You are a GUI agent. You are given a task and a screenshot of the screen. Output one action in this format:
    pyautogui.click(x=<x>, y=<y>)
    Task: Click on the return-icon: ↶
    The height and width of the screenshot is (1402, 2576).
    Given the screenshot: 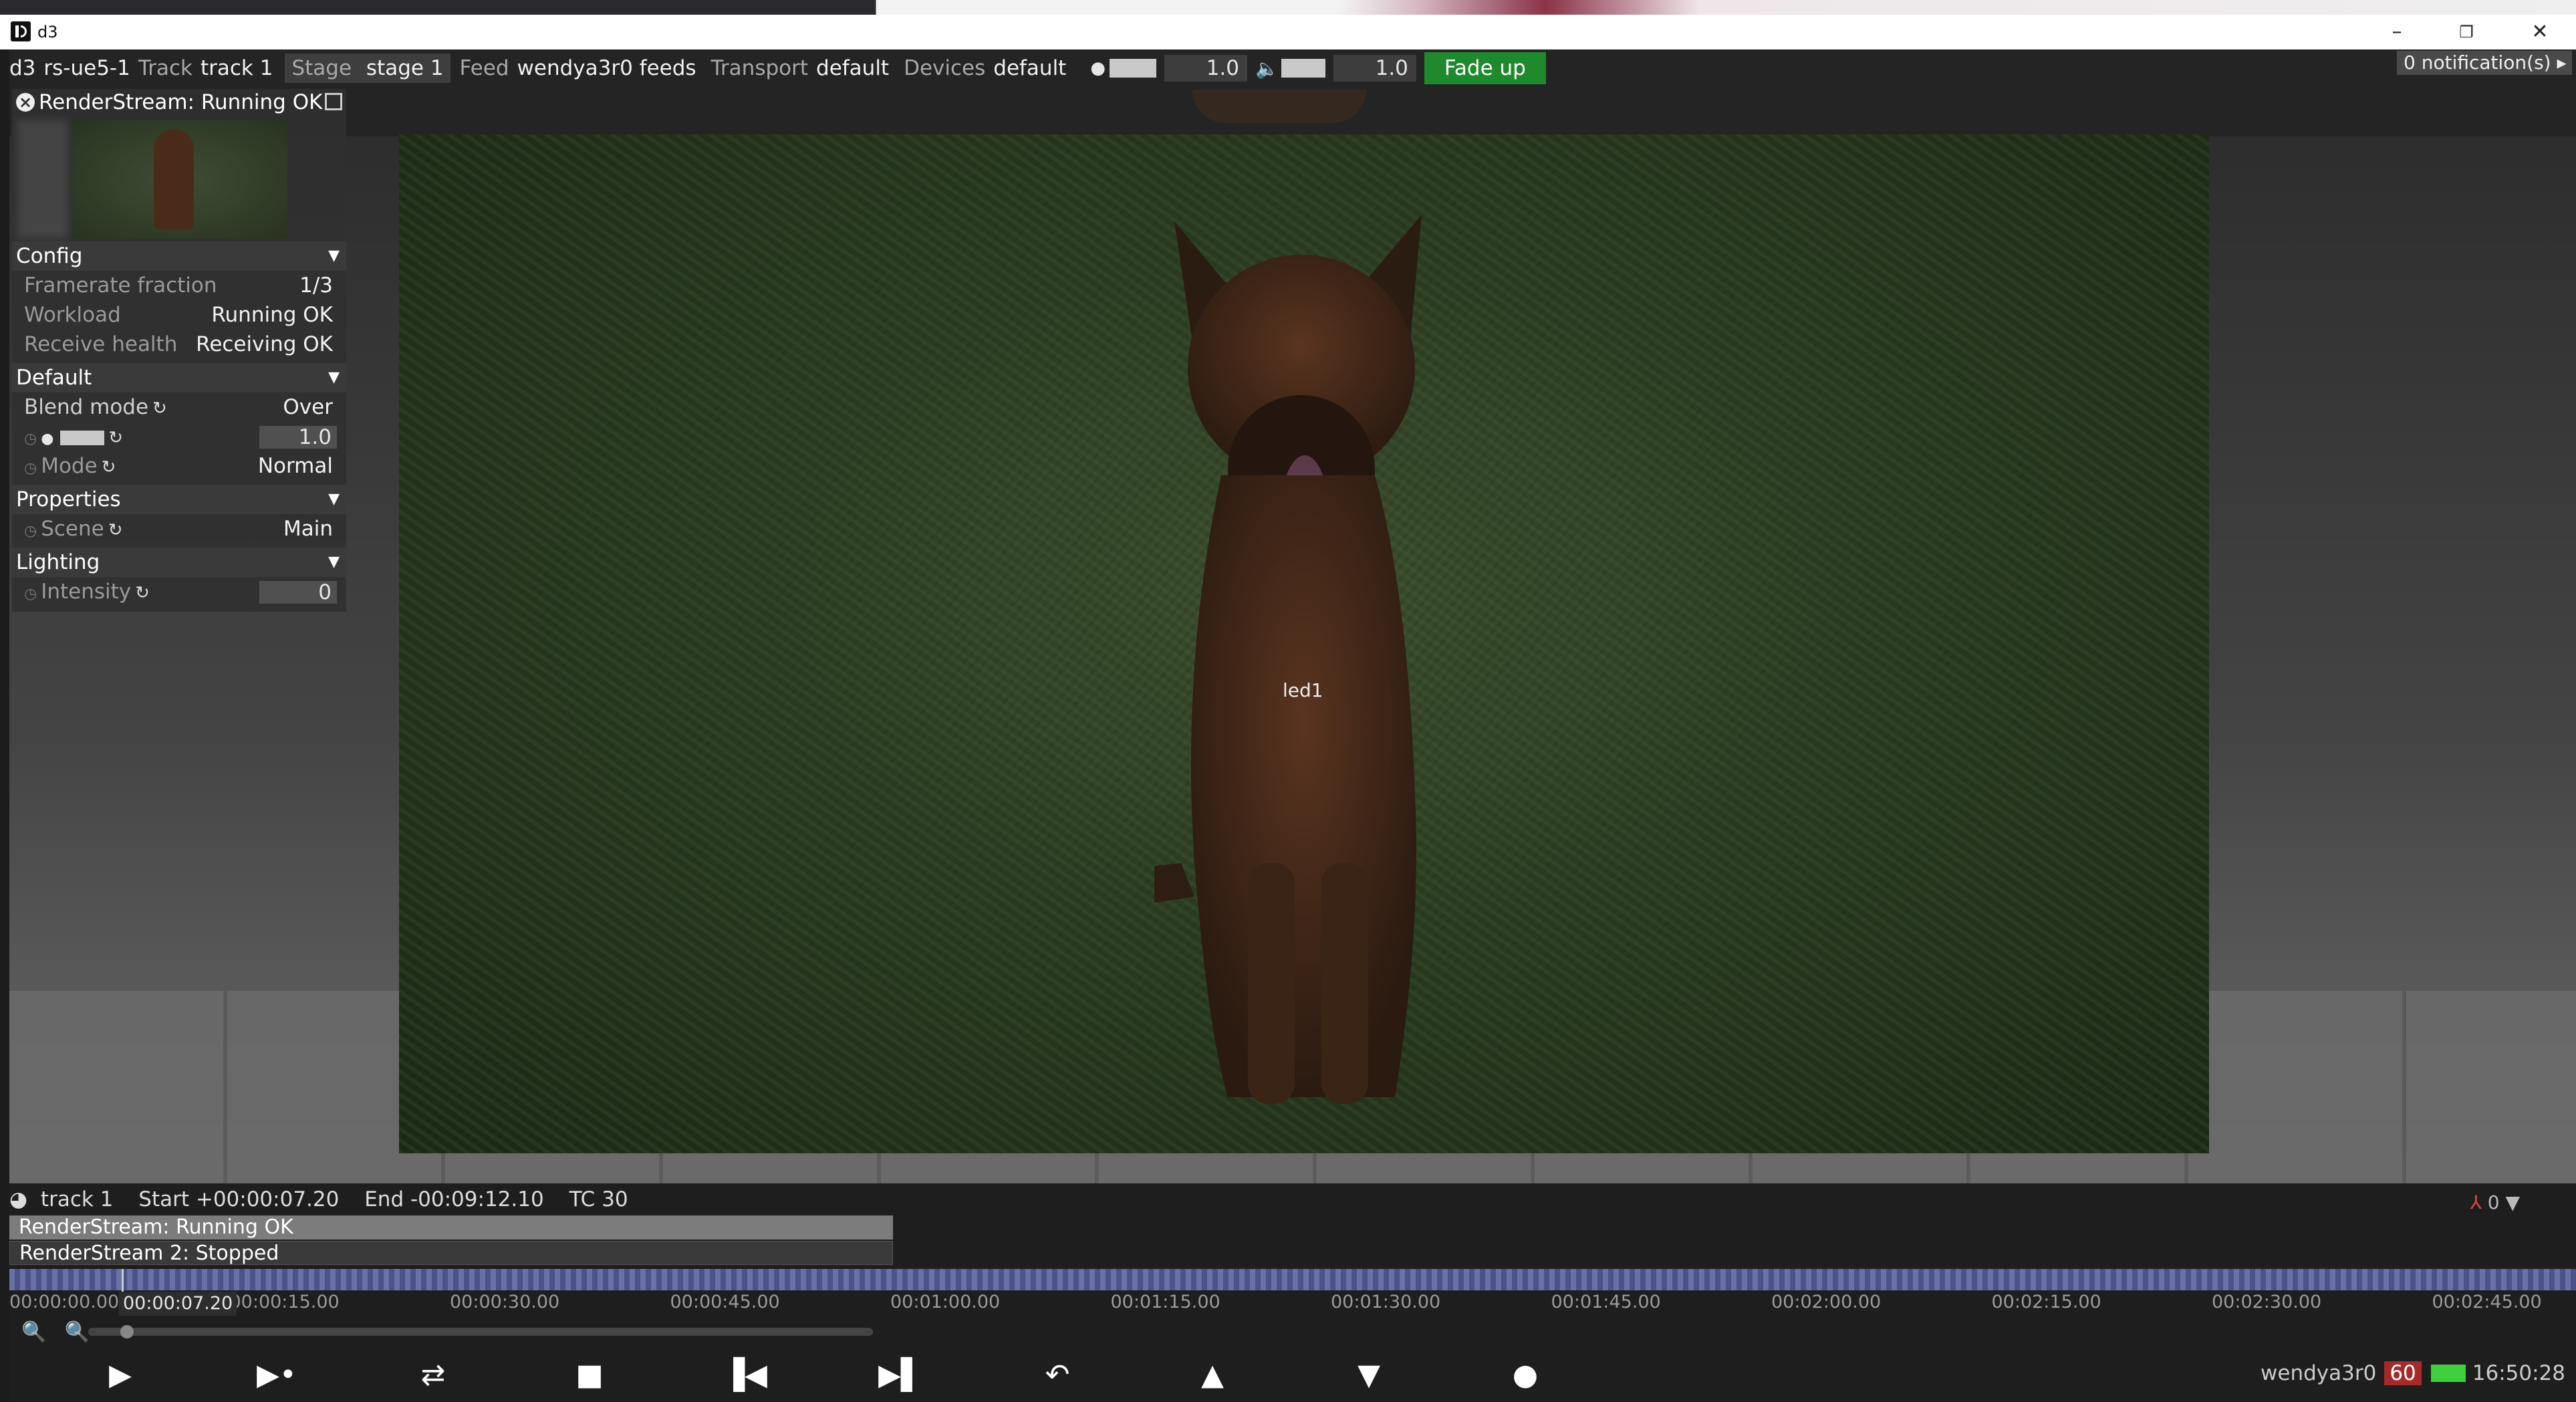 What is the action you would take?
    pyautogui.click(x=1057, y=1375)
    